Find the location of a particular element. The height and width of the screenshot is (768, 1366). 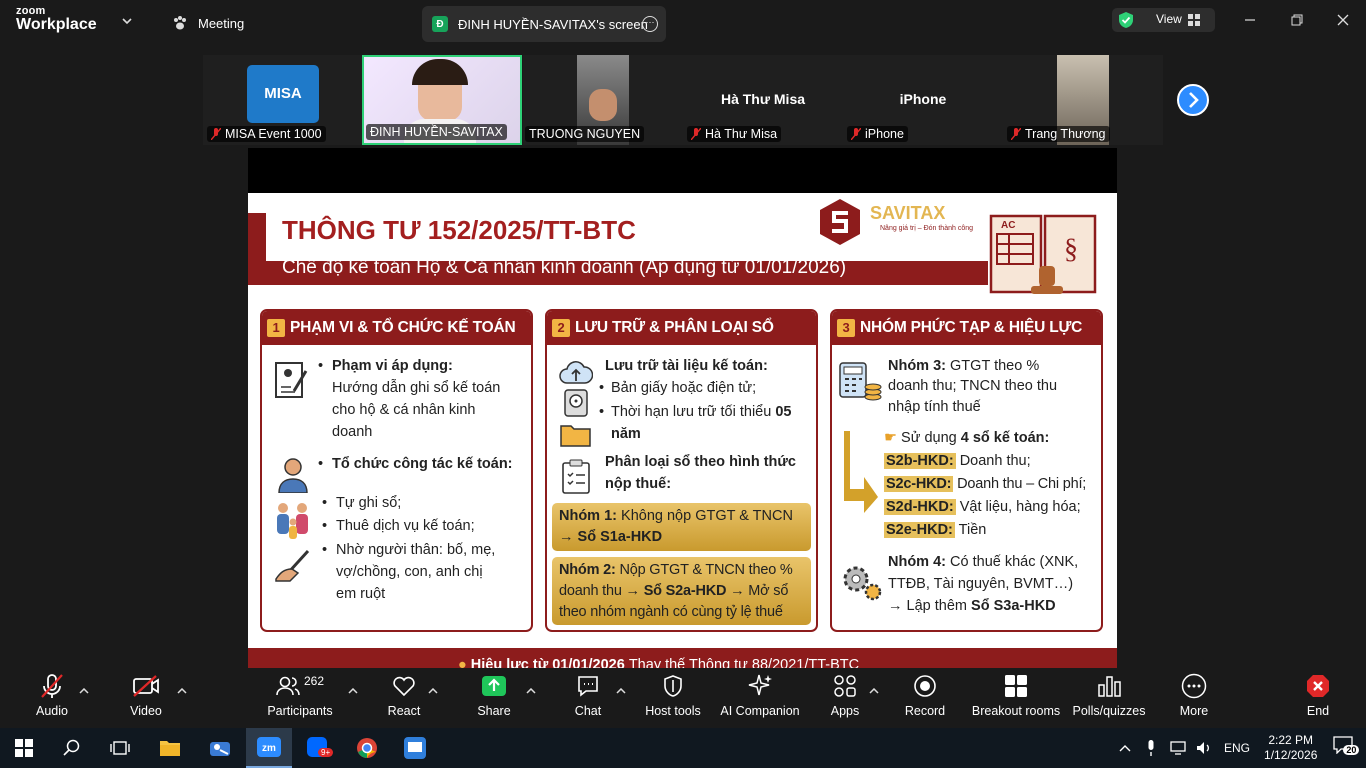

participant-name-tag: MISA Event 1000 is located at coordinates (266, 134).